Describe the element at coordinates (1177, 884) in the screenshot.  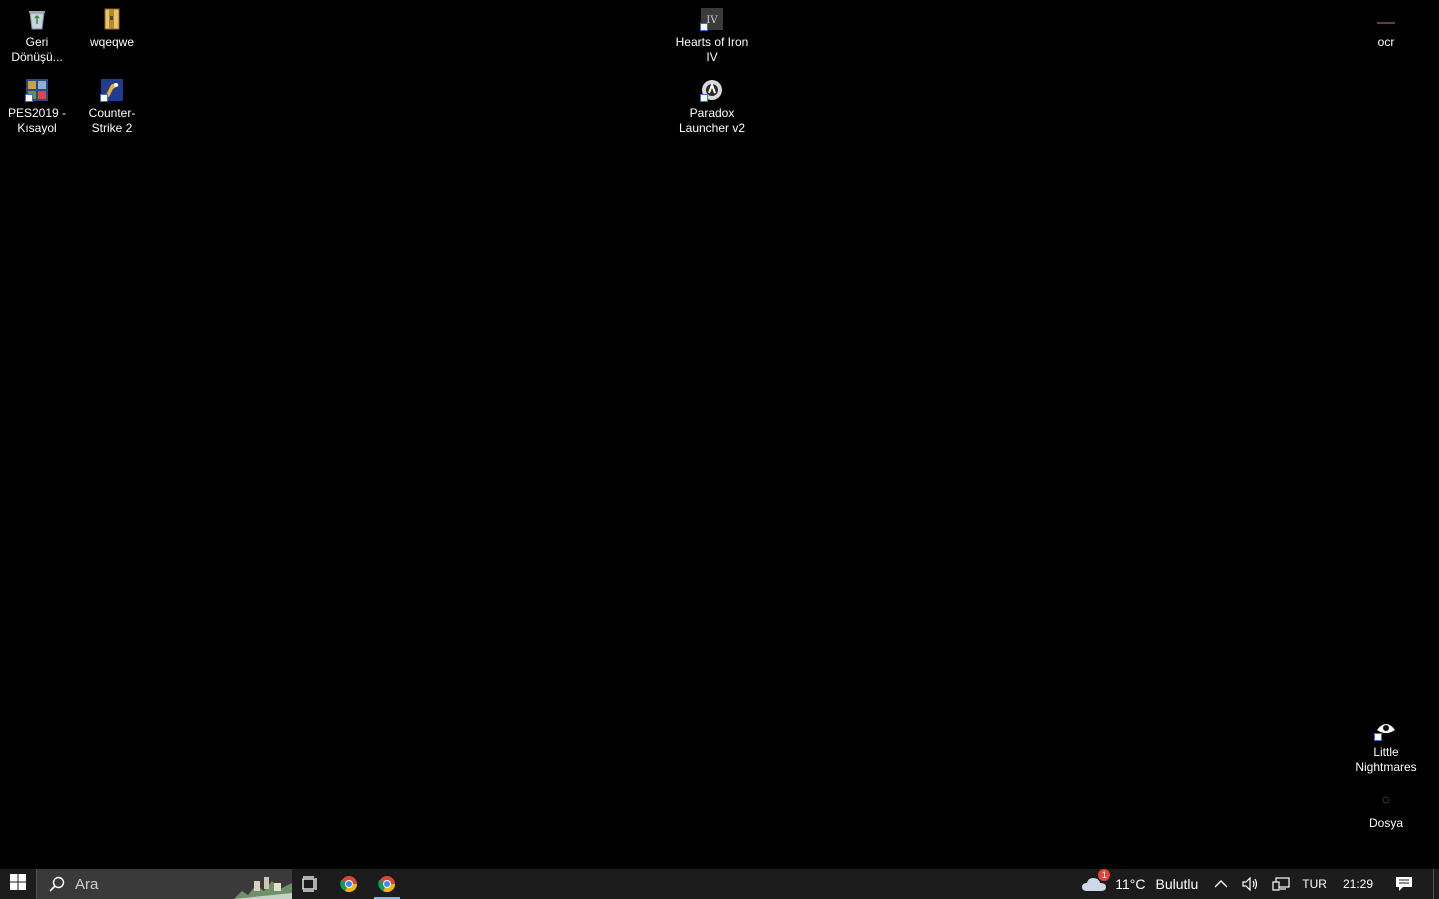
I see `weather-condition: Bulutlu` at that location.